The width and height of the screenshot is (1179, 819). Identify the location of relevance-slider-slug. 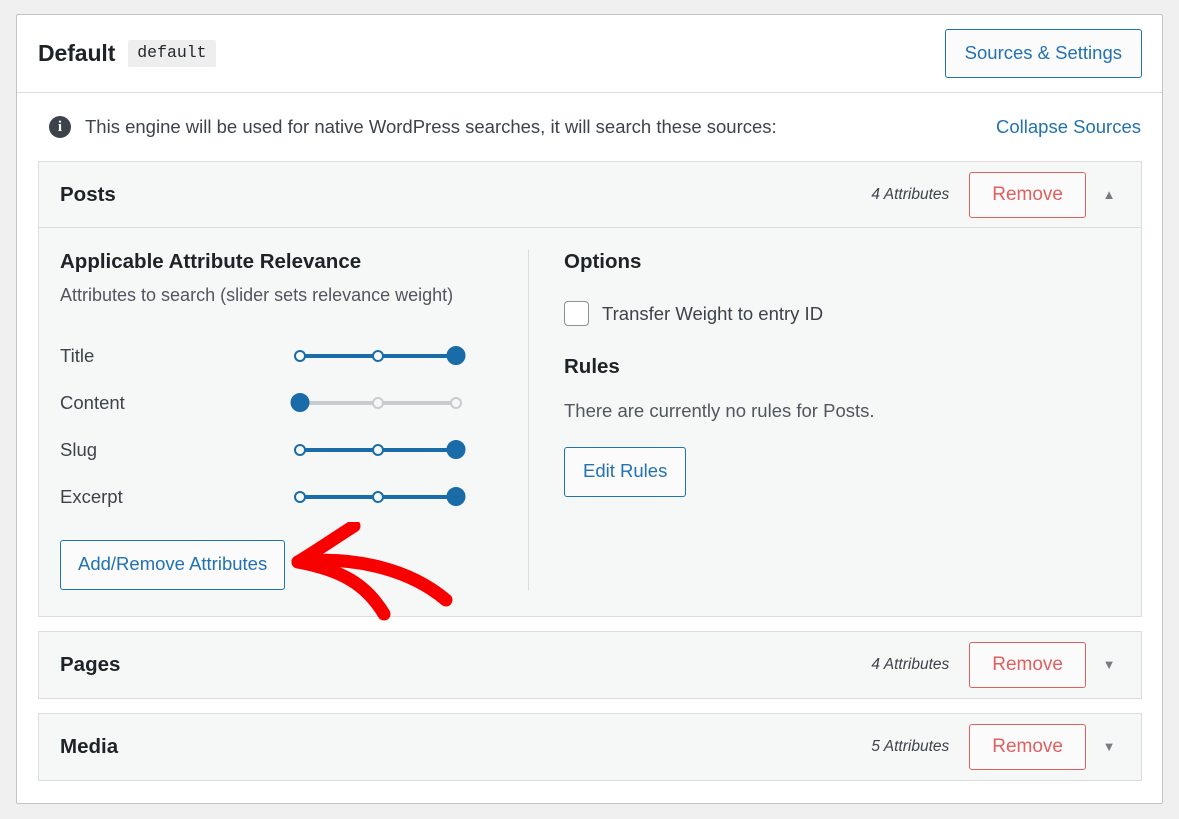
(380, 450).